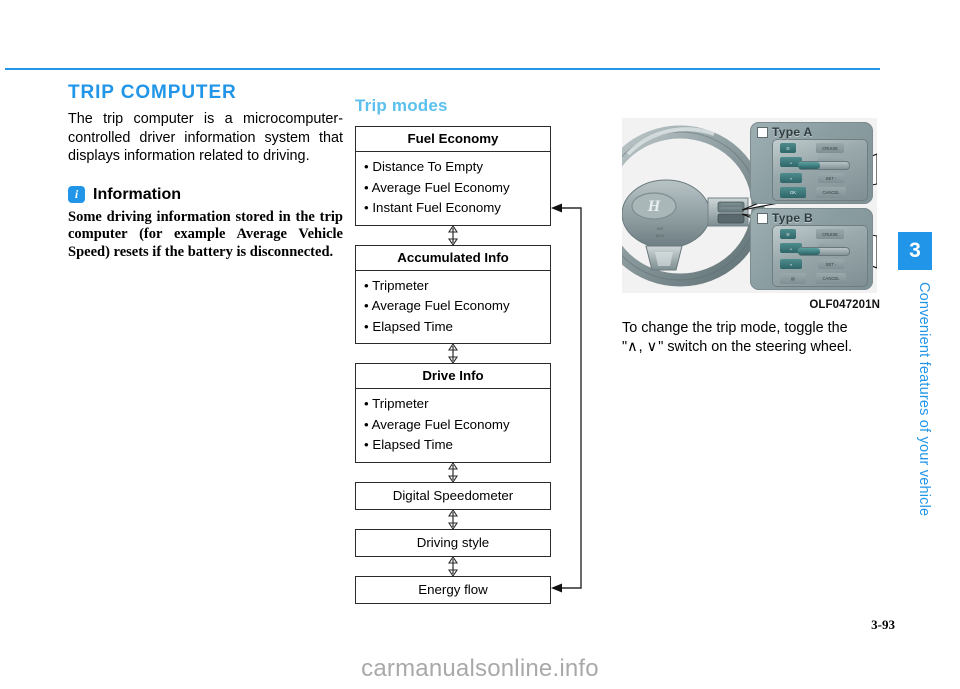 The width and height of the screenshot is (960, 689). I want to click on lever-grip-b, so click(809, 251).